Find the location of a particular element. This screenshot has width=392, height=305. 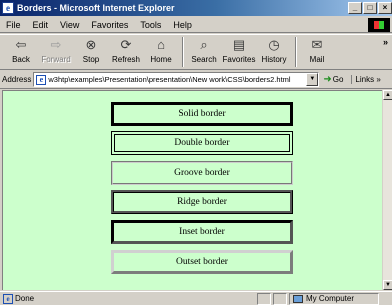

computer-icon is located at coordinates (298, 298).